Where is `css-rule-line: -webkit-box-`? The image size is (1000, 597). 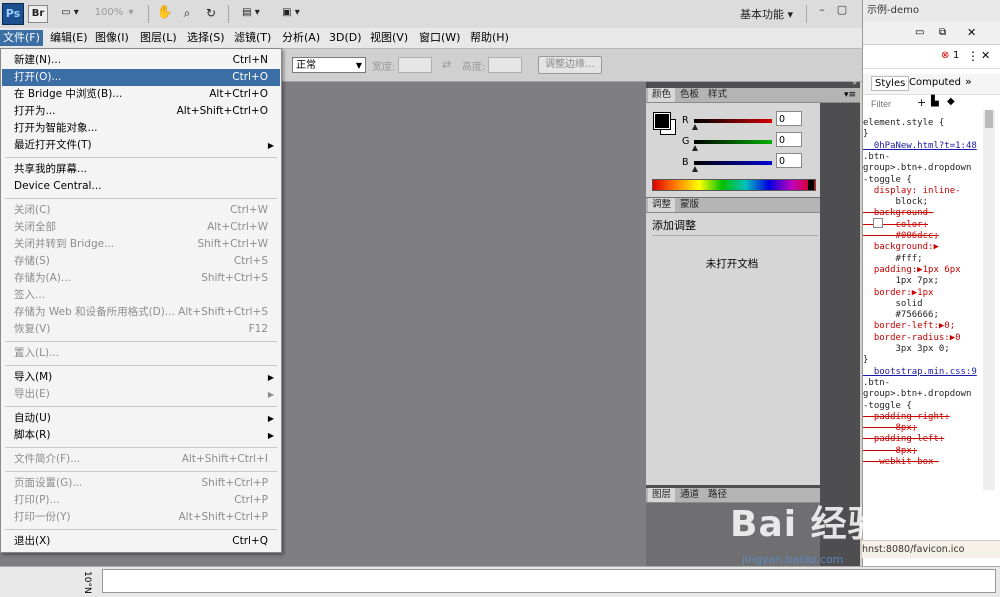 css-rule-line: -webkit-box- is located at coordinates (901, 462).